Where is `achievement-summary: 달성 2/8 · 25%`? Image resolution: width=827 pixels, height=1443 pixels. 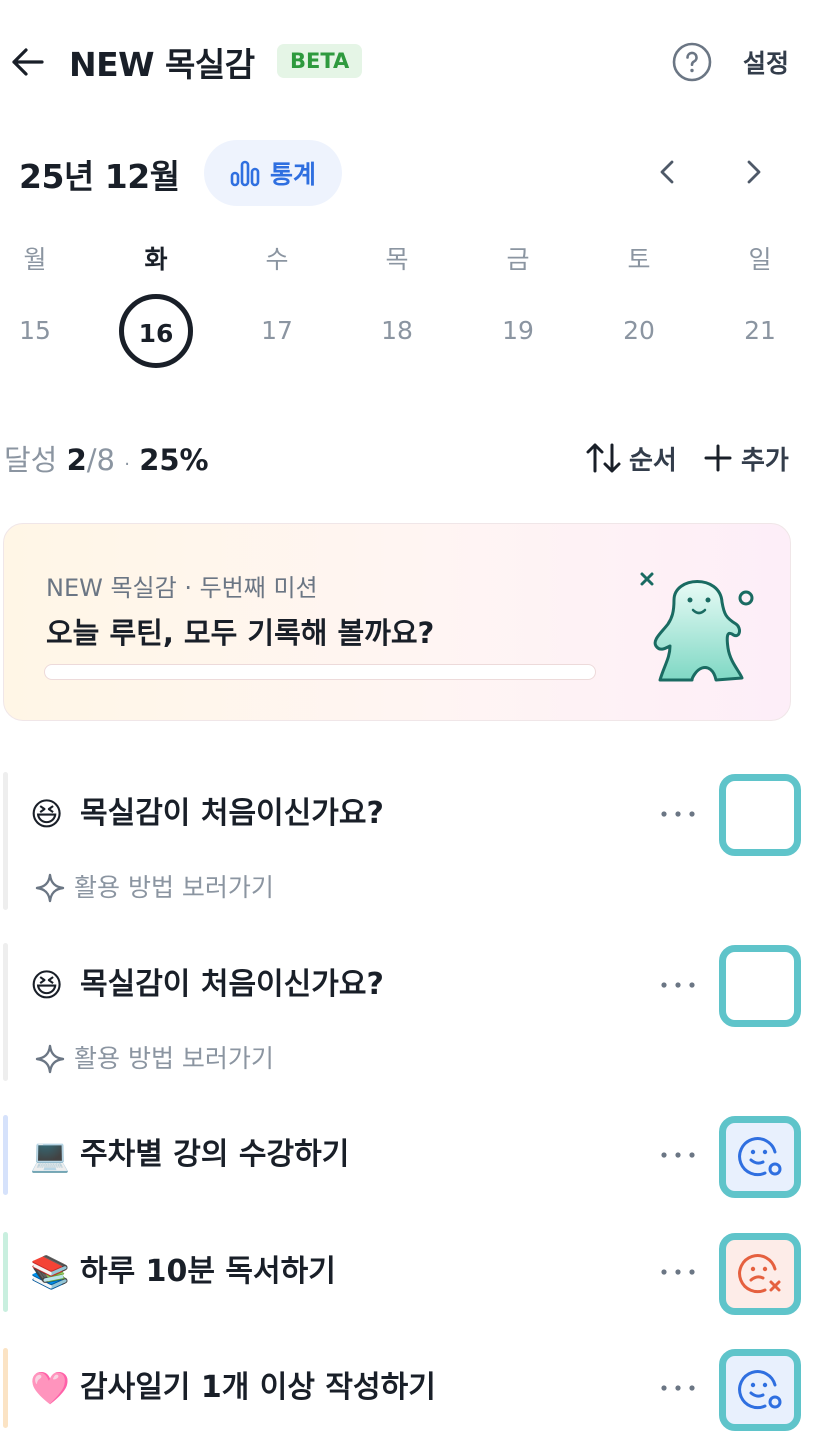 achievement-summary: 달성 2/8 · 25% is located at coordinates (106, 458).